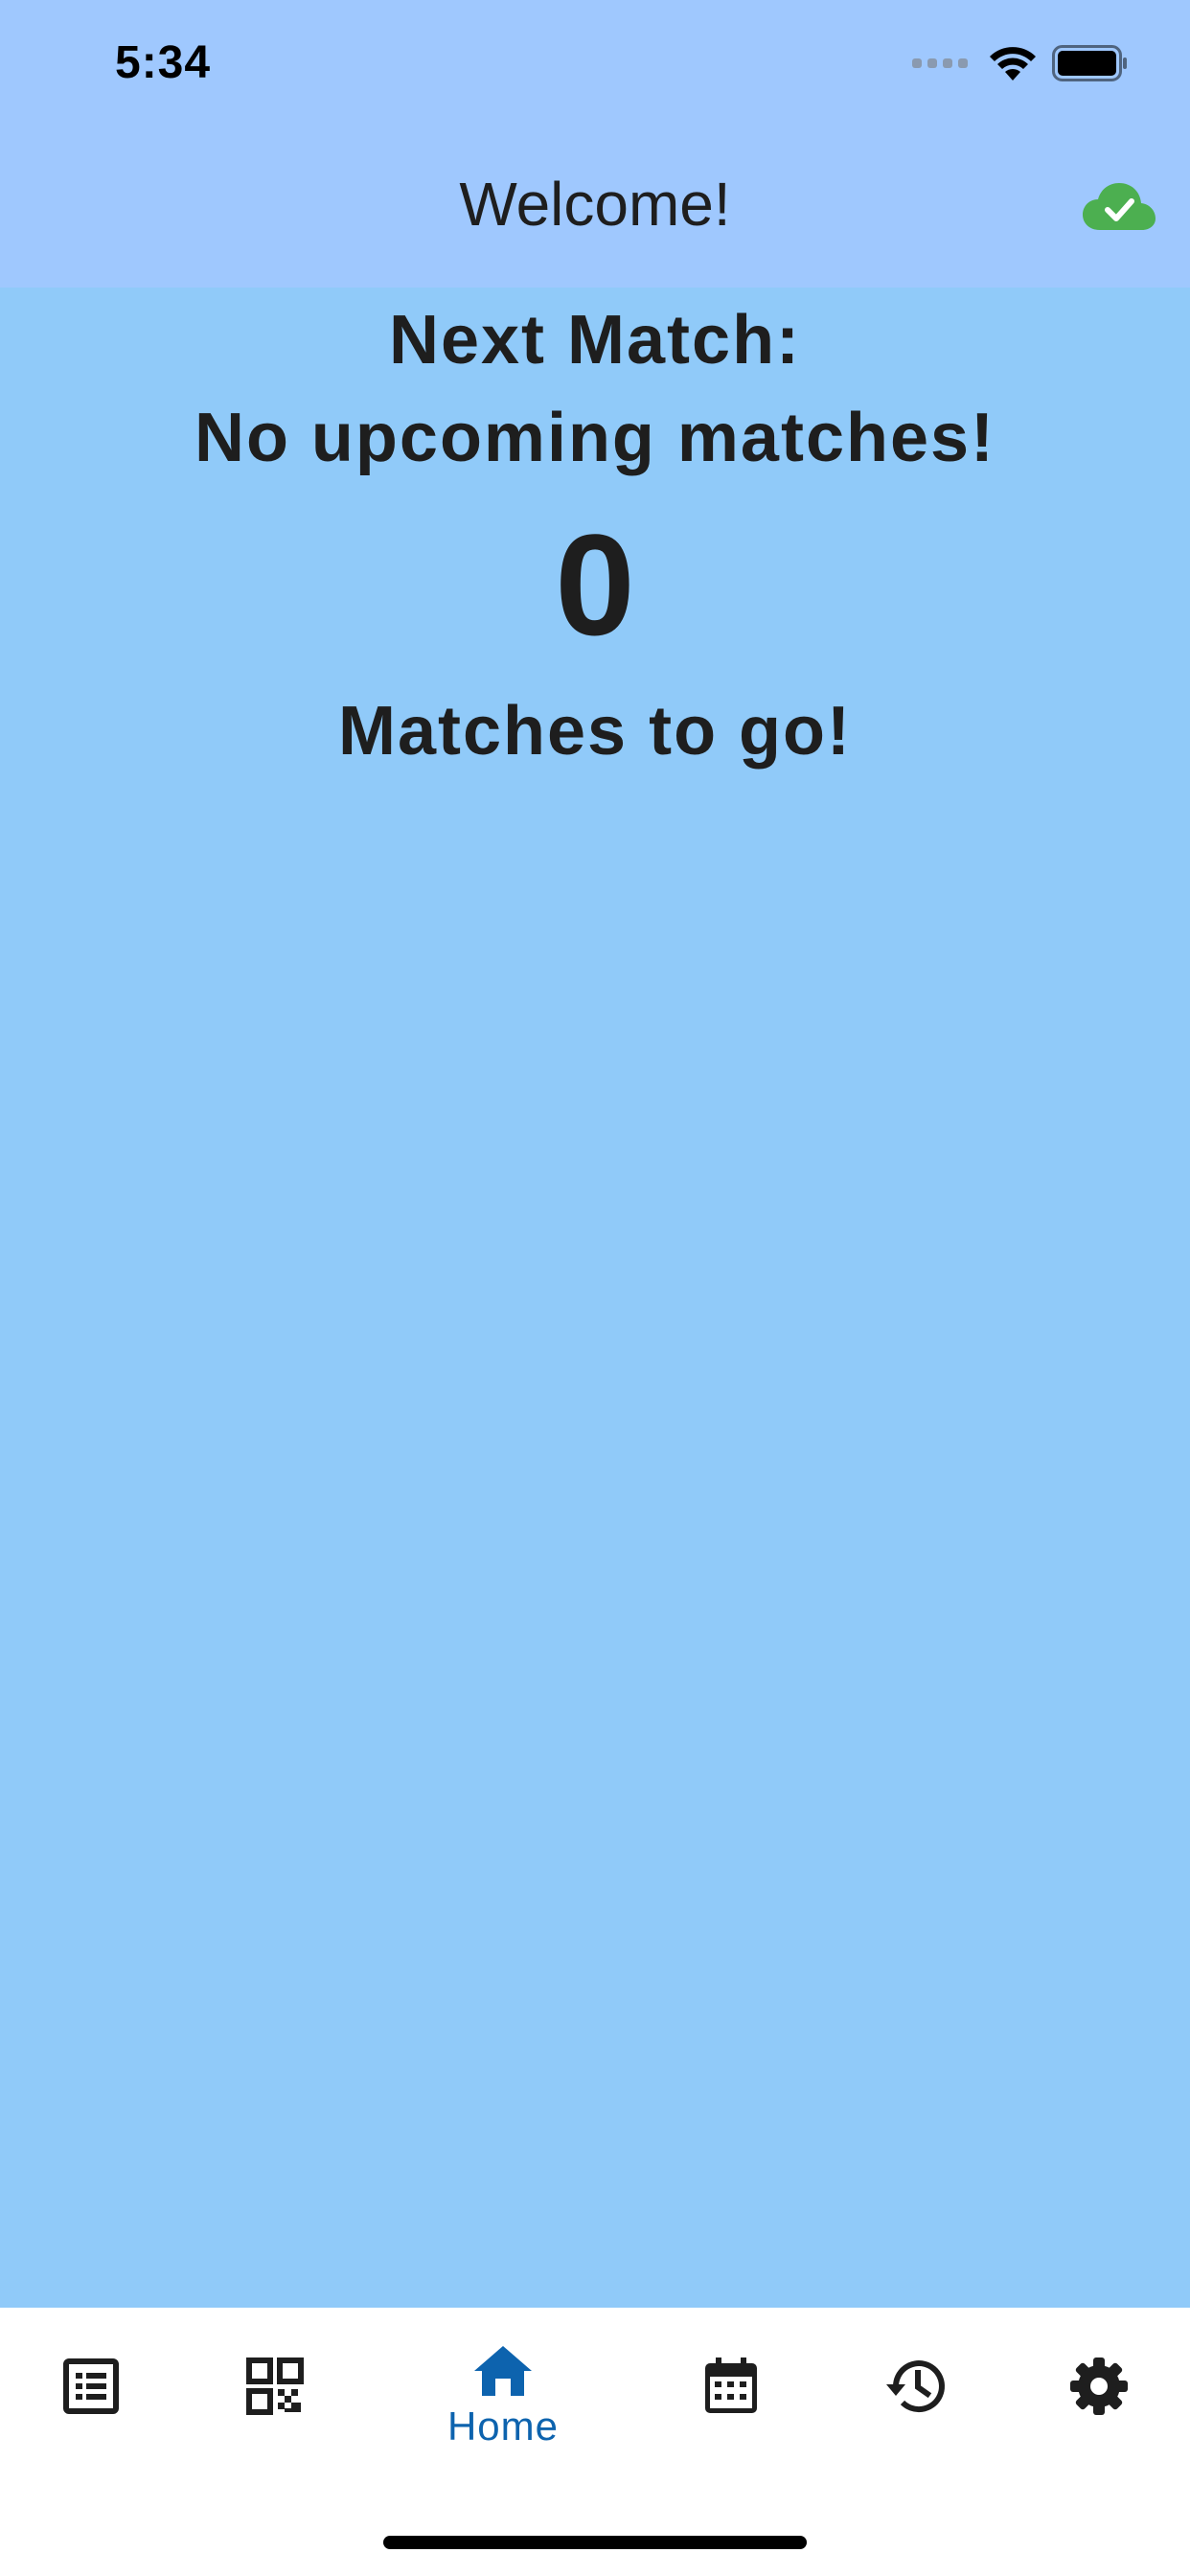 This screenshot has width=1190, height=2576. I want to click on cloud-done-icon, so click(1120, 206).